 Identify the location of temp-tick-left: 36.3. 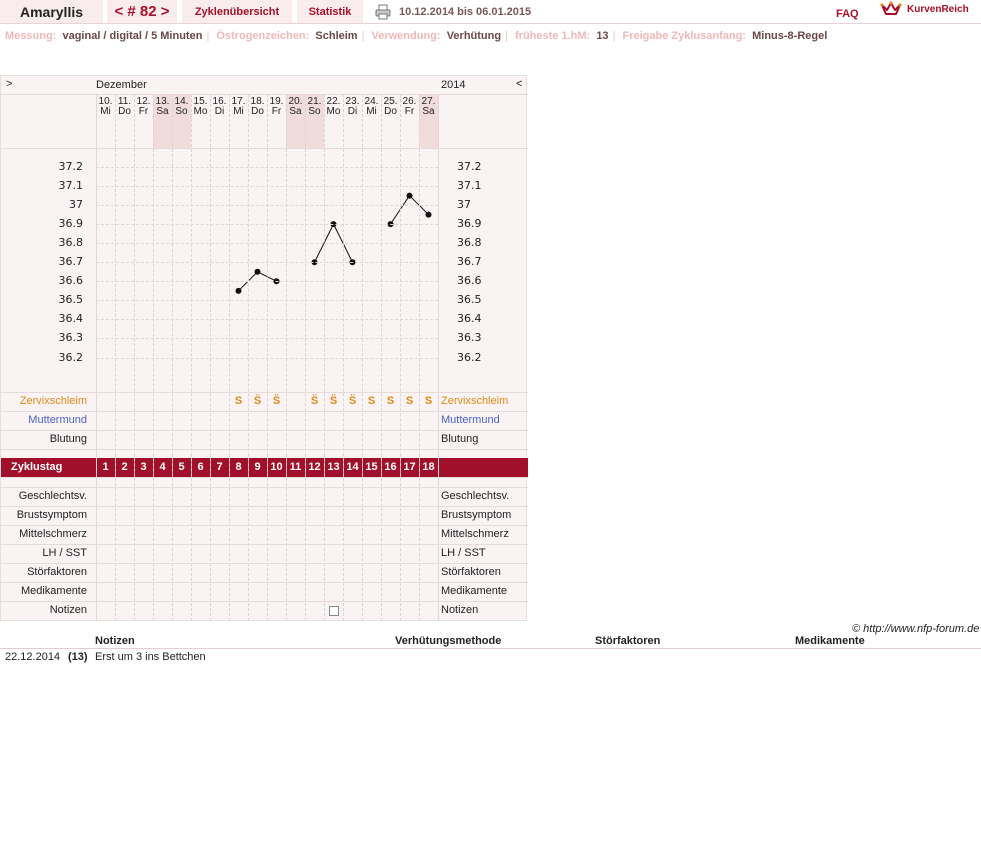
(71, 338).